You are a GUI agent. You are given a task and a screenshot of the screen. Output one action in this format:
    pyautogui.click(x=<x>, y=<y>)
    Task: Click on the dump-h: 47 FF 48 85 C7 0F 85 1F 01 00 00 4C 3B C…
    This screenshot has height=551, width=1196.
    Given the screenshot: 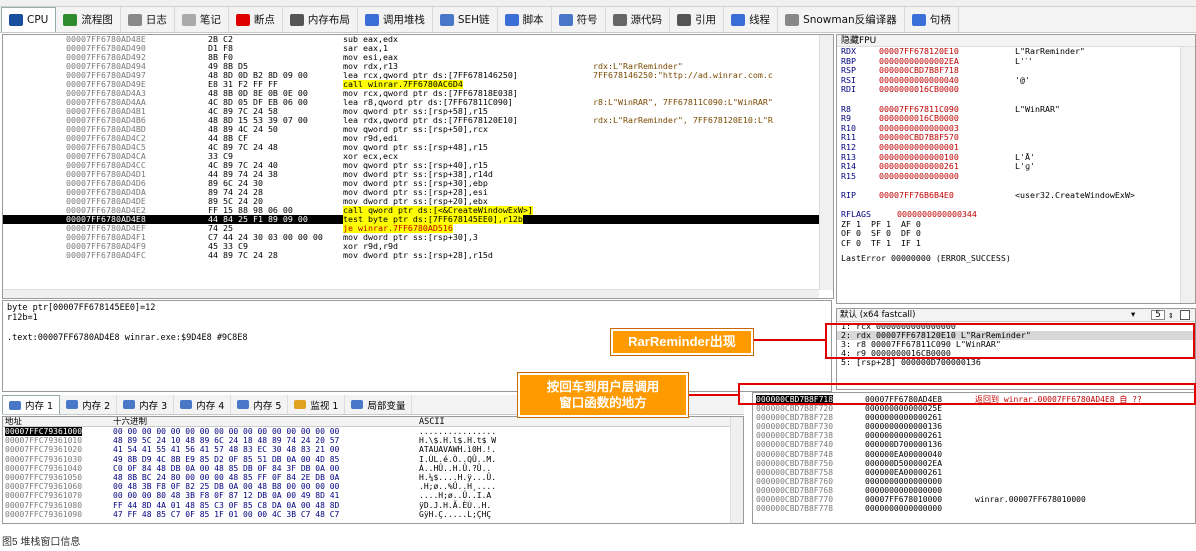 What is the action you would take?
    pyautogui.click(x=226, y=514)
    